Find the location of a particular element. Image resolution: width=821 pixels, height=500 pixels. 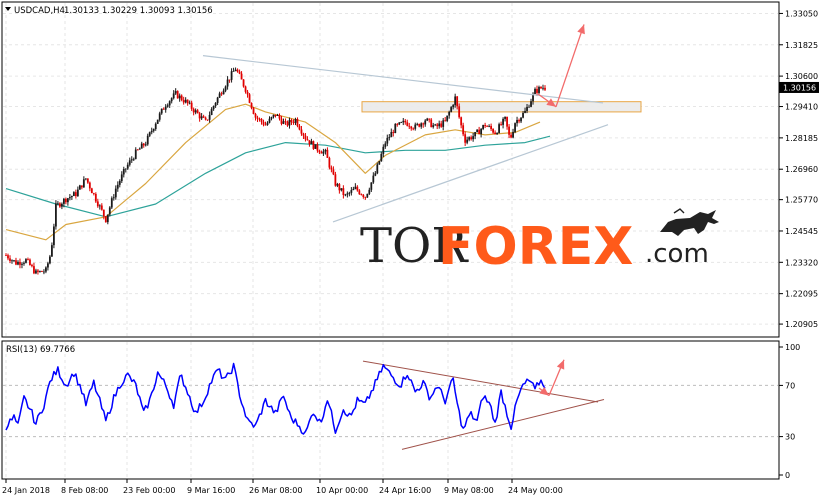

price-tick-label: 1.20905 is located at coordinates (801, 324).